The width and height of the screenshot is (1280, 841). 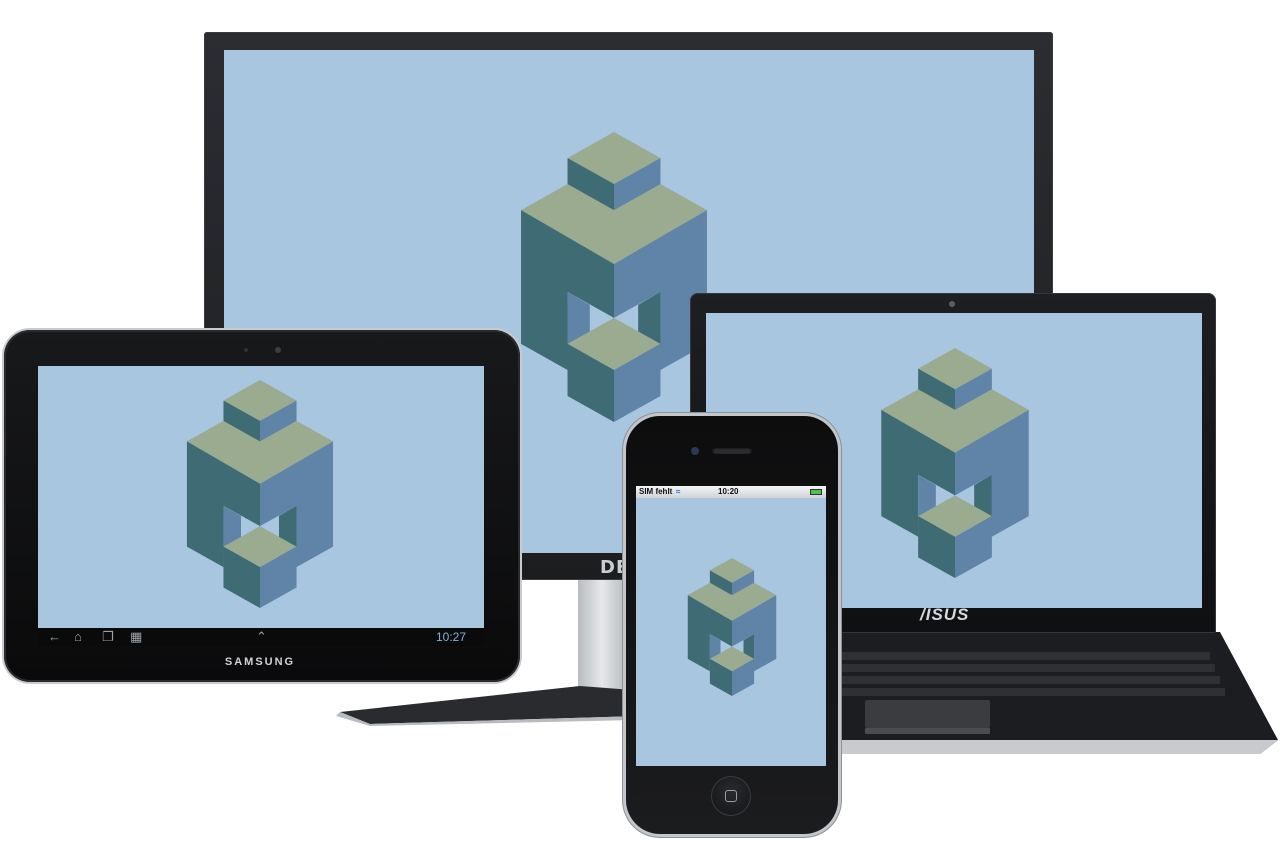 I want to click on home-square-icon, so click(x=731, y=796).